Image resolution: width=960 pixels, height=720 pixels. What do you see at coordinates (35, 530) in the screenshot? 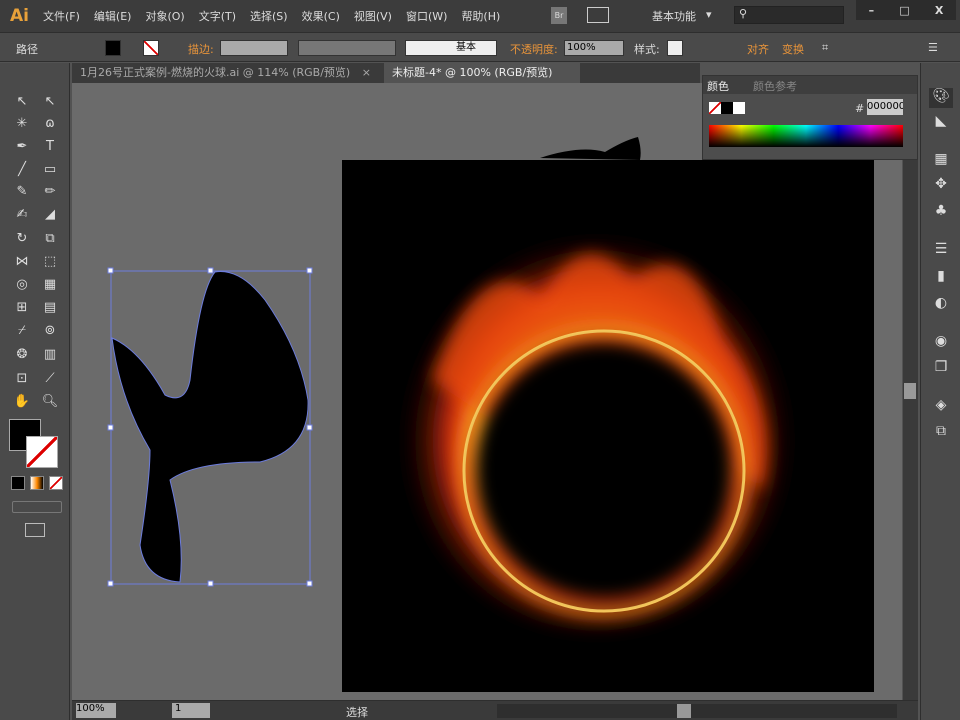
I see `screen-mode-icon` at bounding box center [35, 530].